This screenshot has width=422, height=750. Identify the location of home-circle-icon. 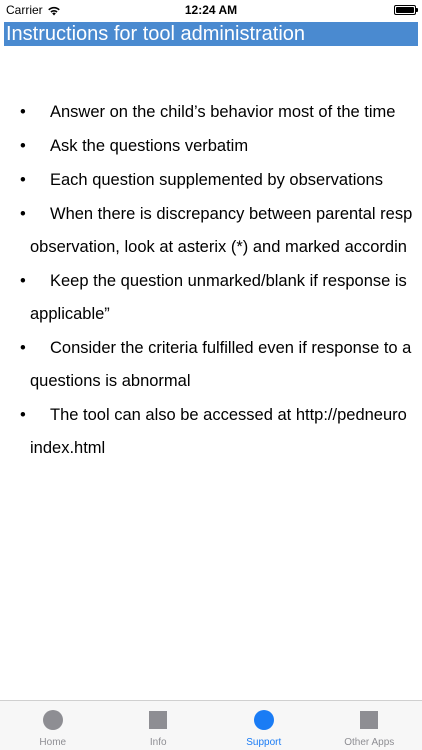
(52, 720).